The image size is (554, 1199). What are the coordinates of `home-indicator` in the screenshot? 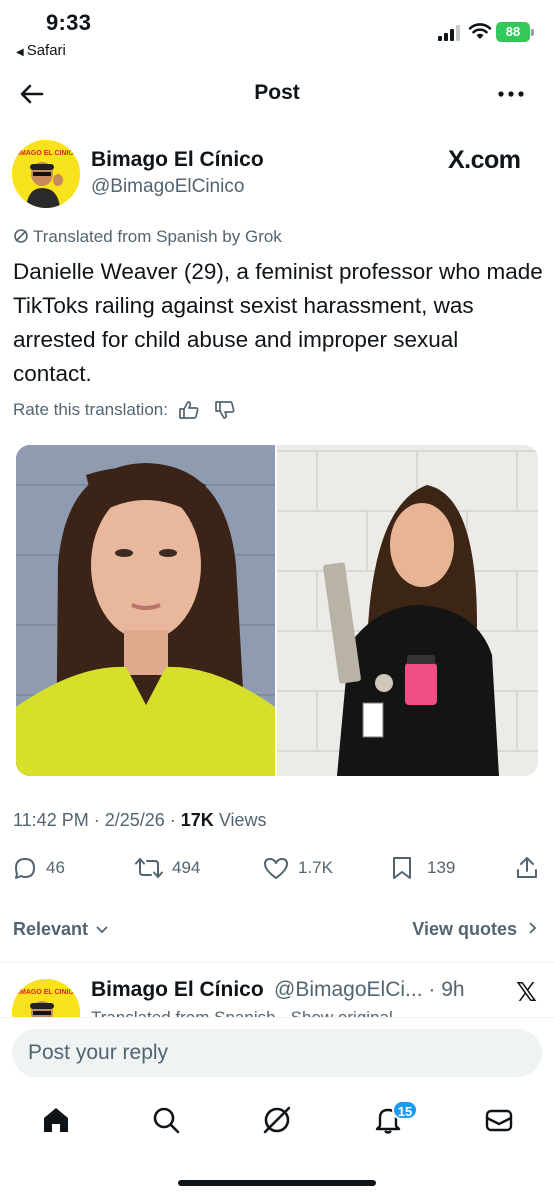 It's located at (277, 1183).